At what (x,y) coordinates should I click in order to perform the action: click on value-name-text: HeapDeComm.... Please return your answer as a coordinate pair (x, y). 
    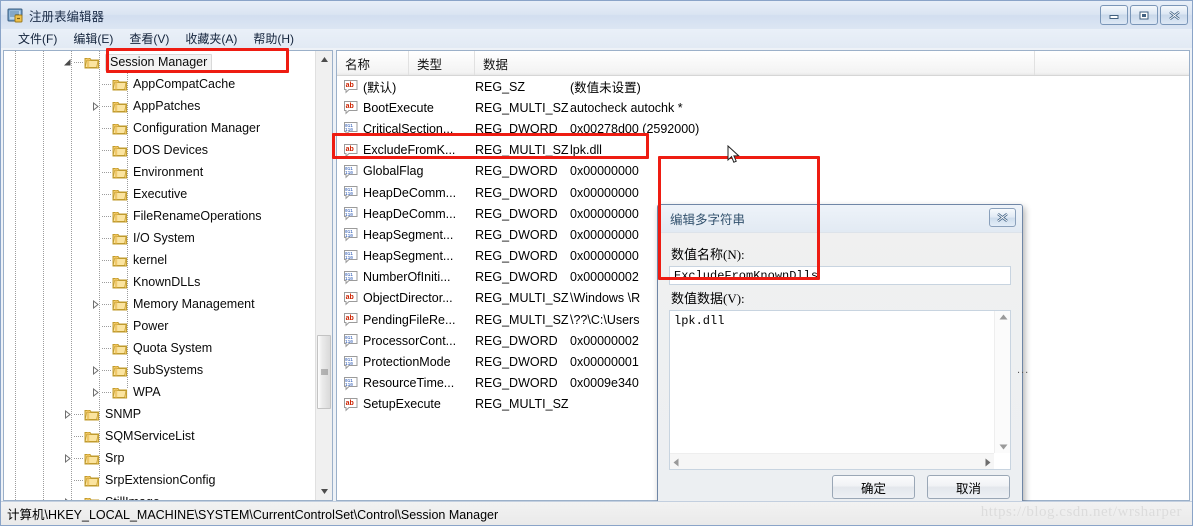
    Looking at the image, I should click on (410, 192).